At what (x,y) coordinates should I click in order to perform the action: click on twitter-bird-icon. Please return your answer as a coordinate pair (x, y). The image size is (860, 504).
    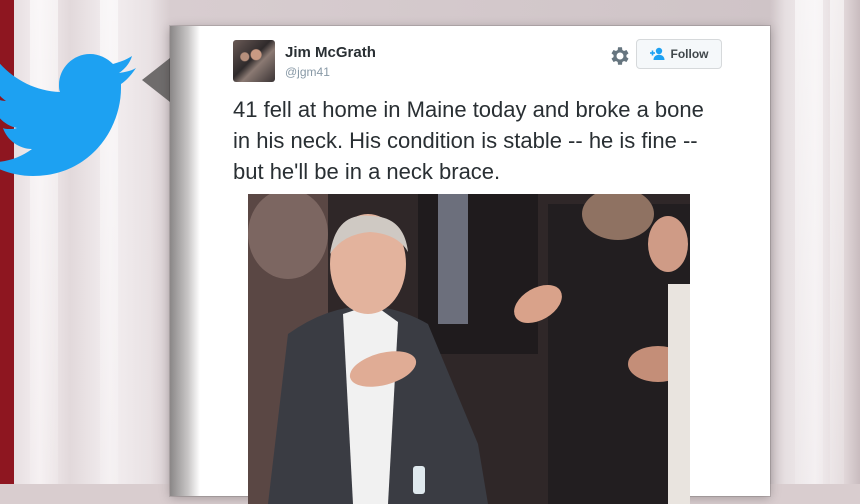
    Looking at the image, I should click on (68, 115).